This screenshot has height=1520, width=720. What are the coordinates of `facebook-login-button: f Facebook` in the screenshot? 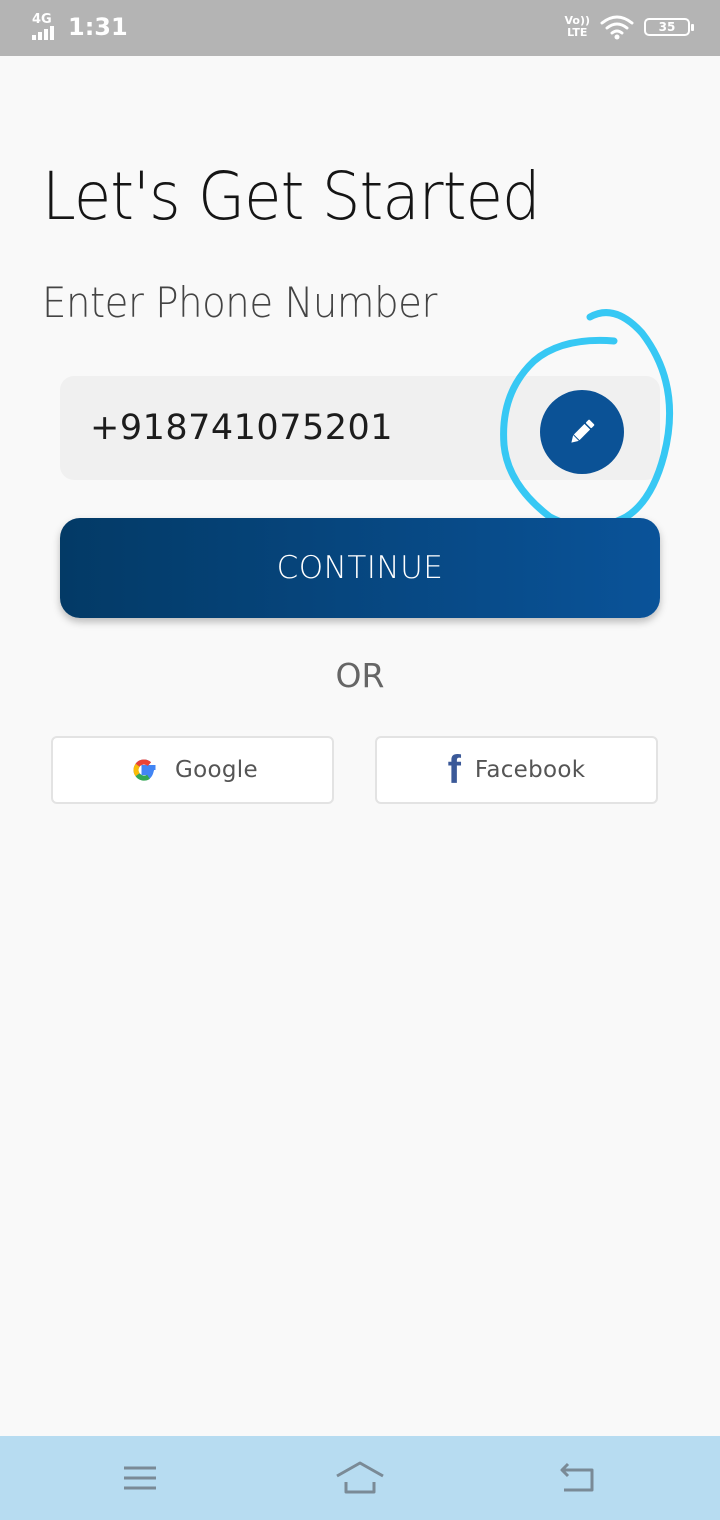 It's located at (516, 770).